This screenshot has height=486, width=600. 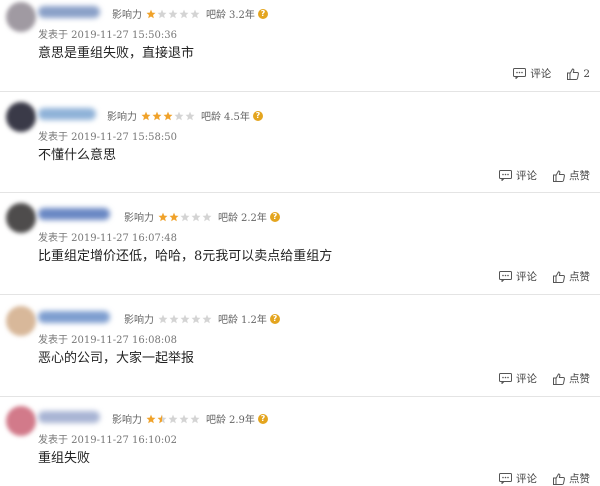 I want to click on post-date: 发表于 2019-11-27 16:07:48, so click(x=107, y=238).